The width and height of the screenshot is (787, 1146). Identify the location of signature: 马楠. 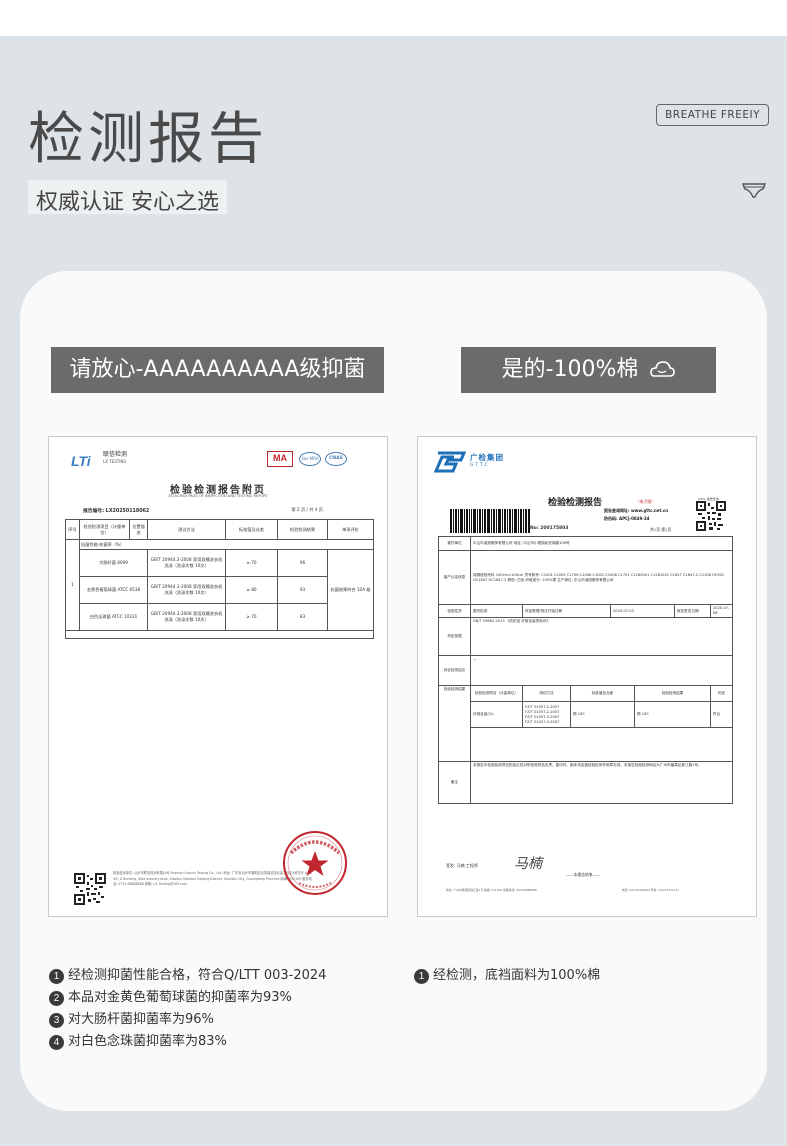
(528, 864).